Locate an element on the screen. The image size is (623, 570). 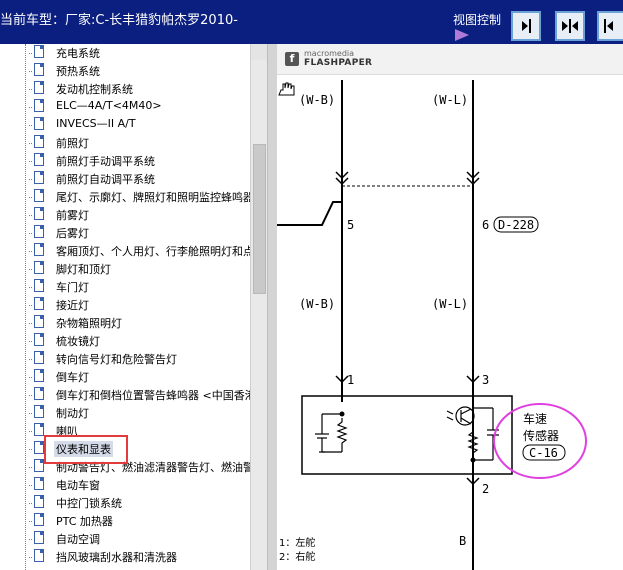
legend-line-2: 2：右舵 is located at coordinates (297, 556).